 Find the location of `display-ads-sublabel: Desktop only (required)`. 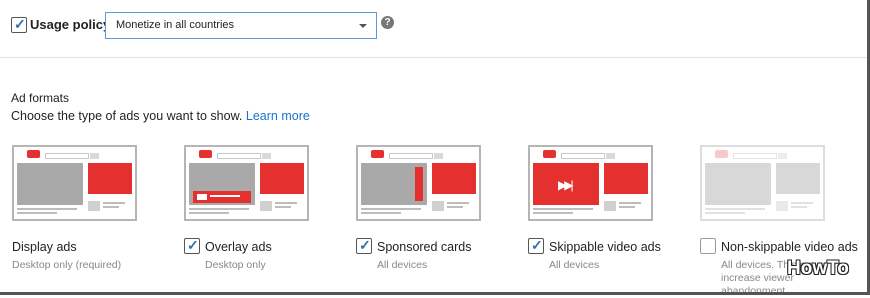

display-ads-sublabel: Desktop only (required) is located at coordinates (67, 265).